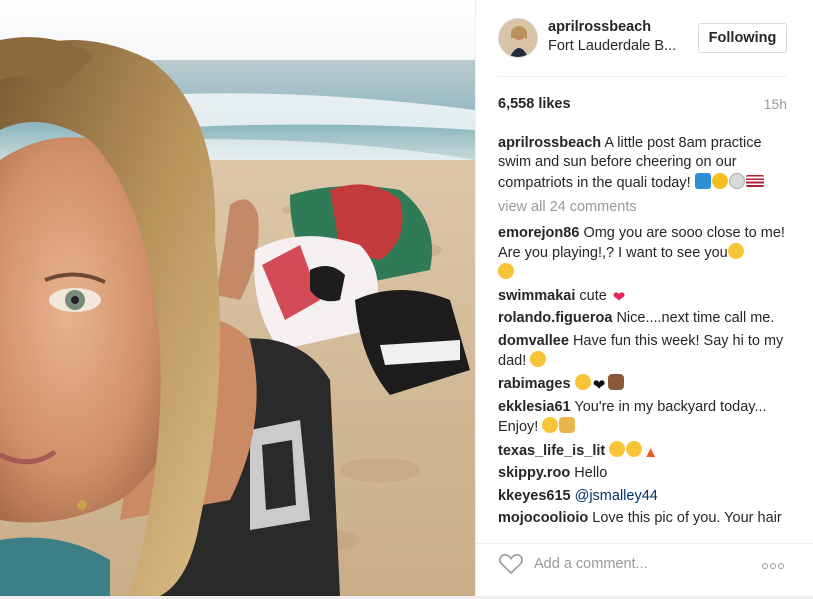 This screenshot has width=813, height=599. I want to click on kissing-face-emoji-icon, so click(506, 271).